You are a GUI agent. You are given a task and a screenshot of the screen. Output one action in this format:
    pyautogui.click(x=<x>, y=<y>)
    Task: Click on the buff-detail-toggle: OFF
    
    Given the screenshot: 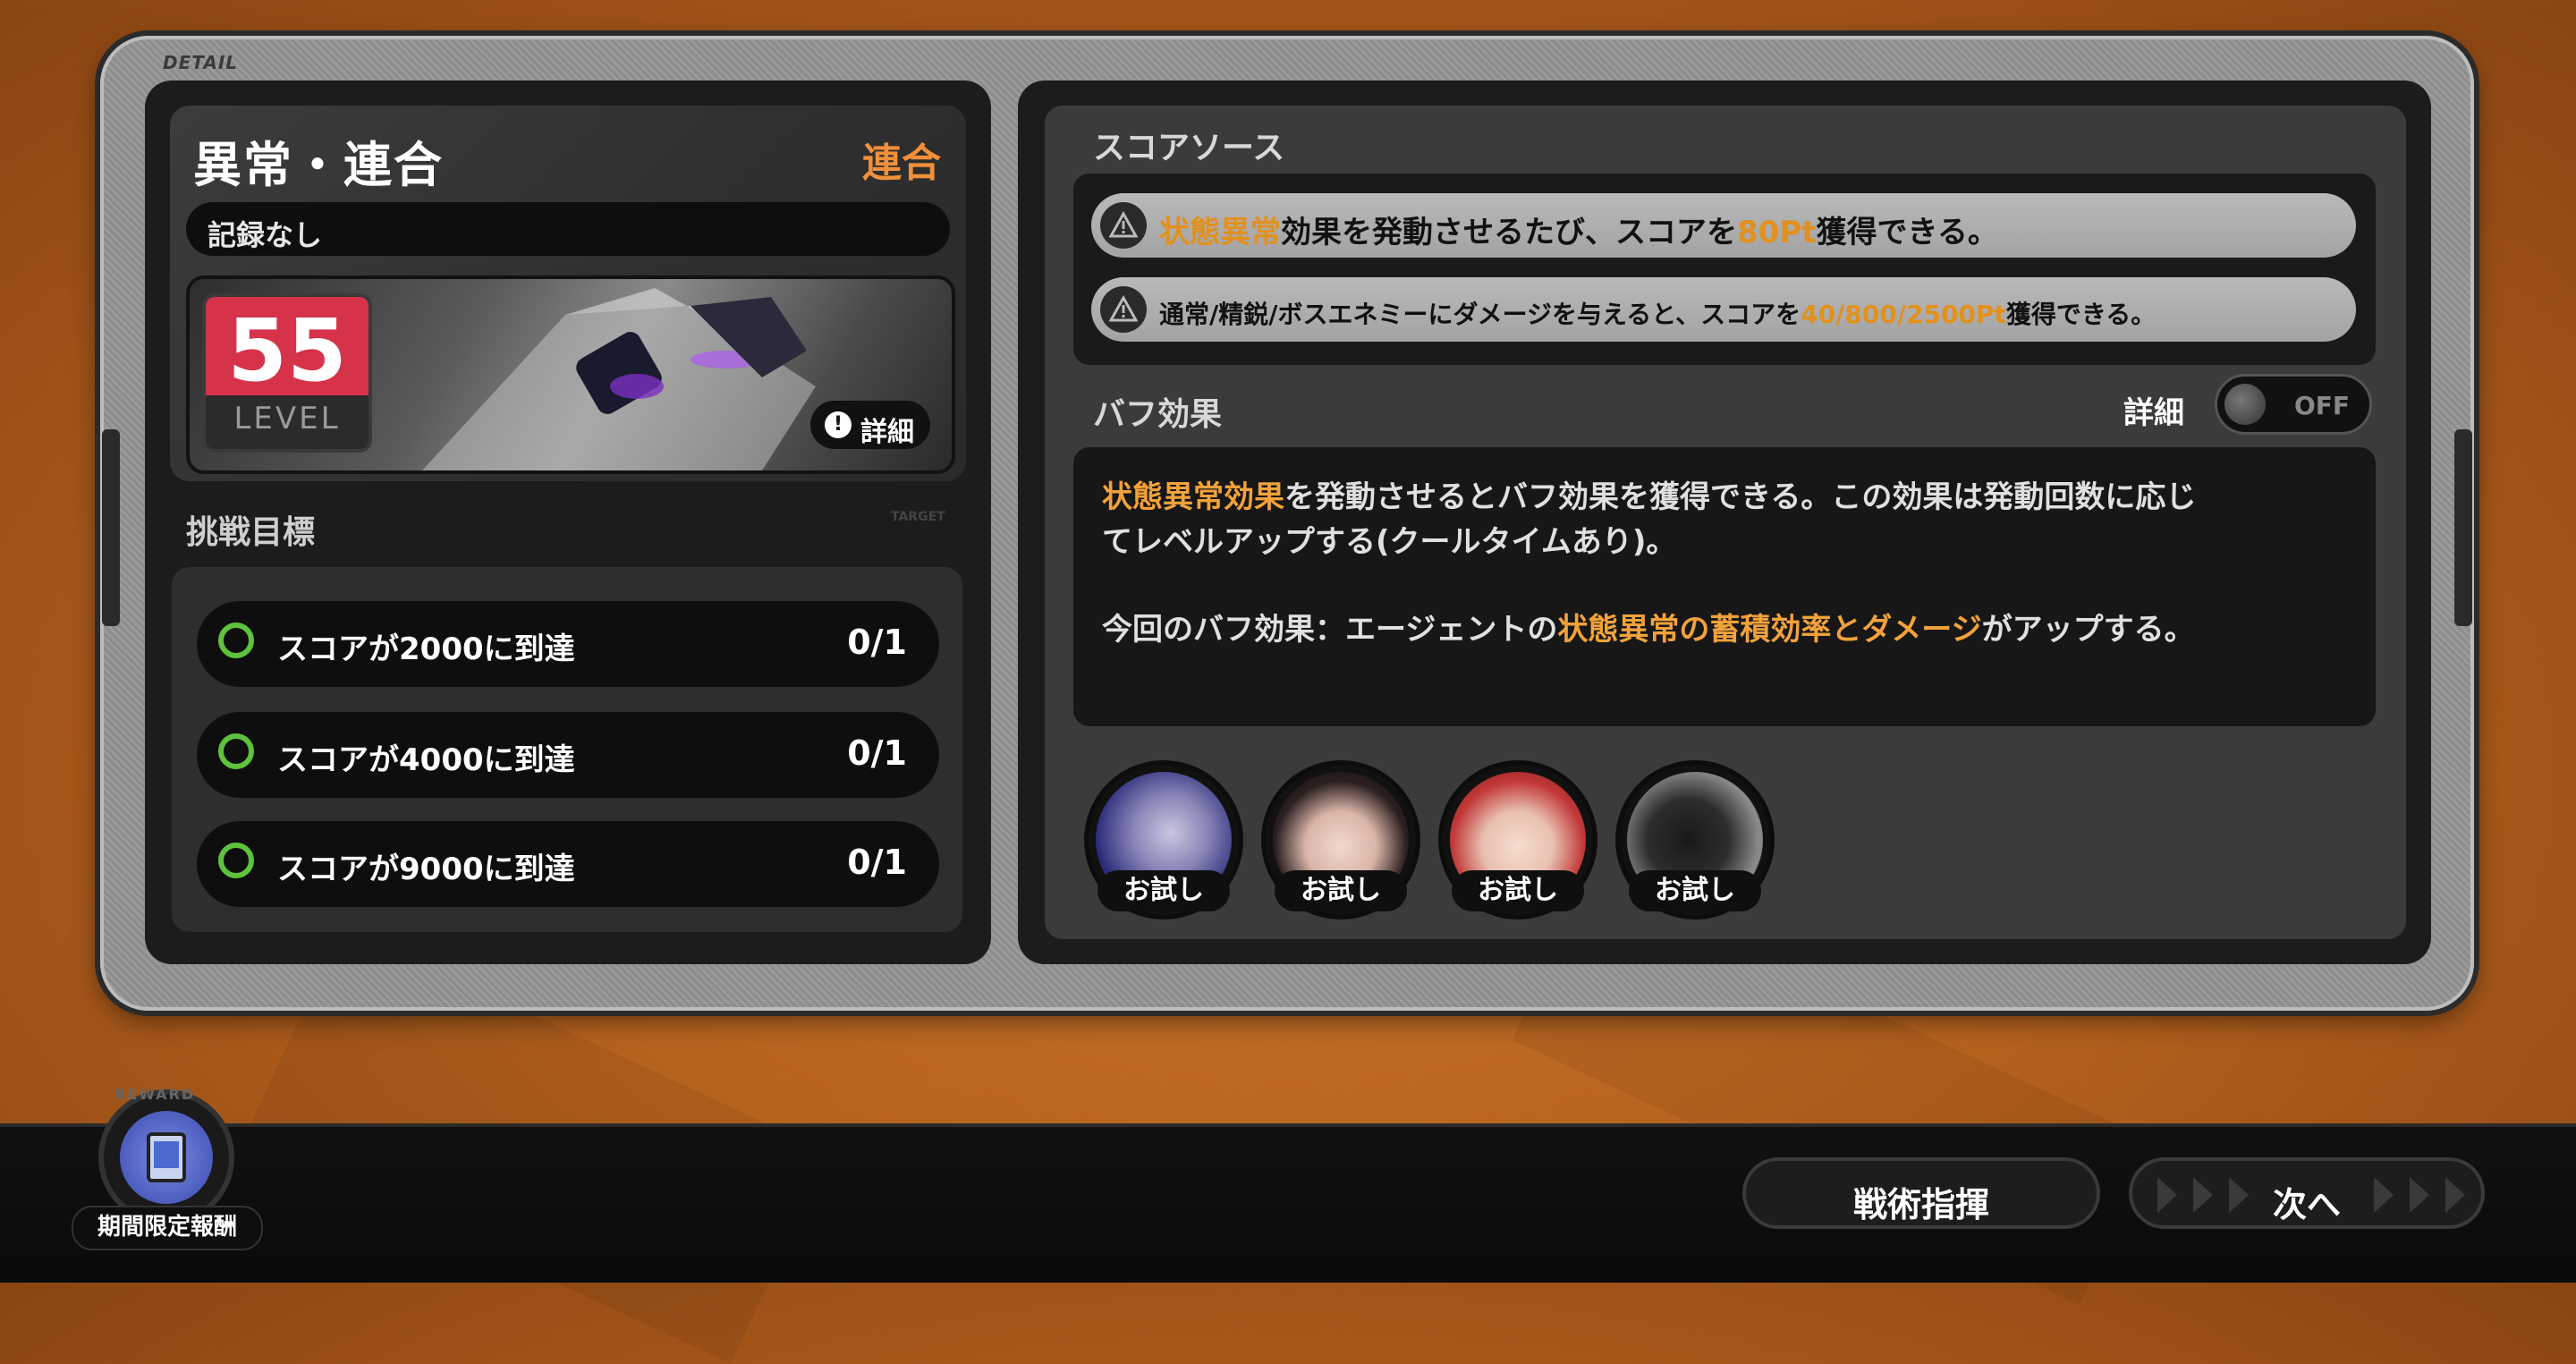 What is the action you would take?
    pyautogui.click(x=2293, y=404)
    